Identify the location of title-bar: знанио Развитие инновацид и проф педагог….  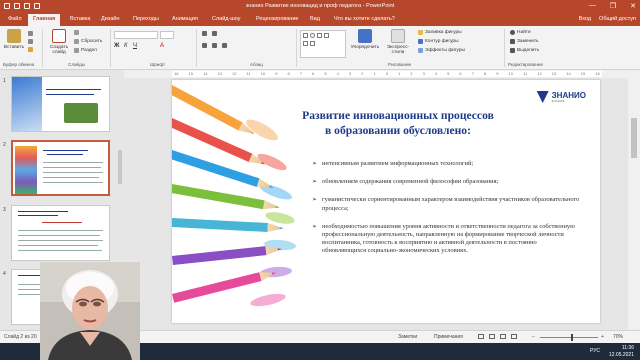
(320, 6).